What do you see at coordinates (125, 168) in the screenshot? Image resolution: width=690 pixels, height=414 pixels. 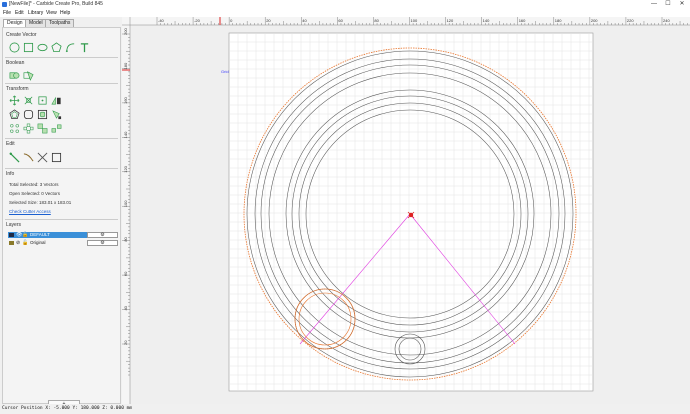 I see `y-ruler-label: 120` at bounding box center [125, 168].